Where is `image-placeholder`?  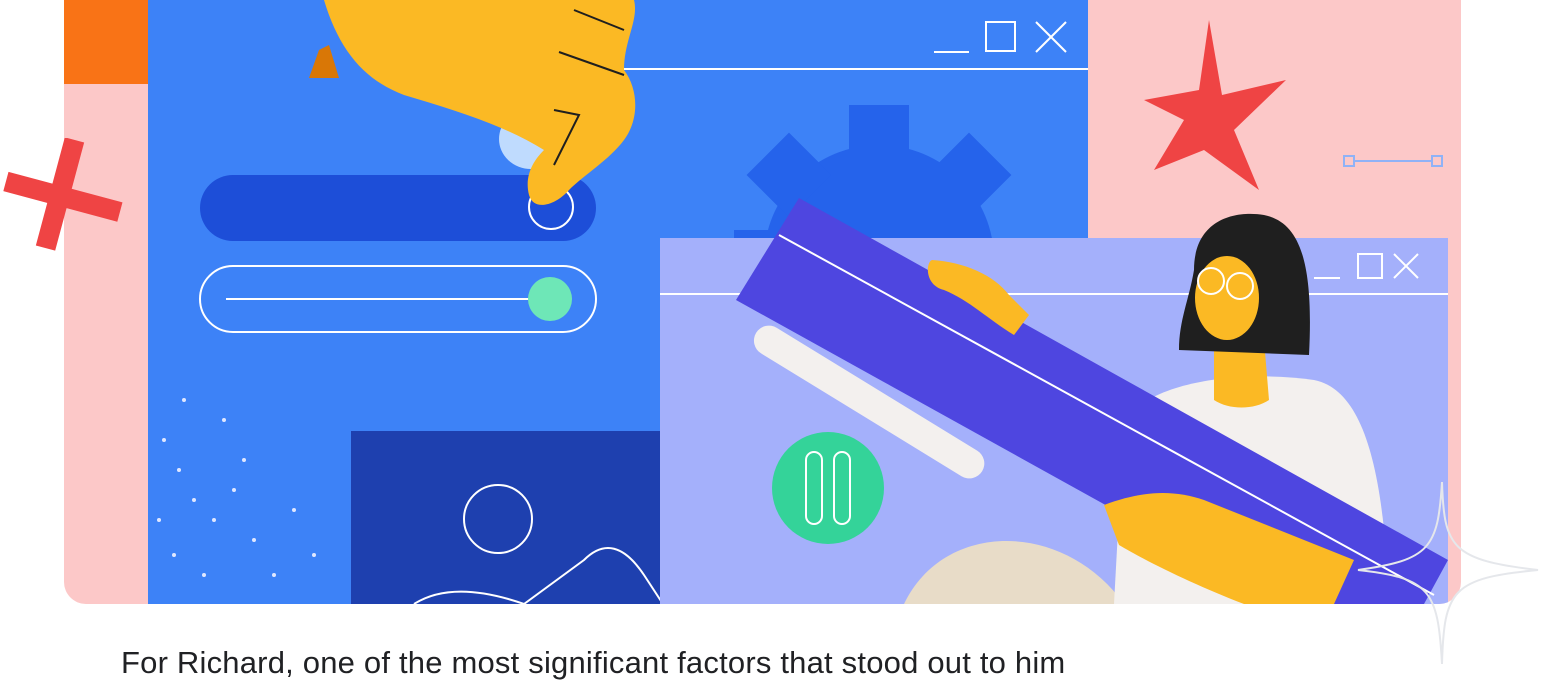 image-placeholder is located at coordinates (507, 517).